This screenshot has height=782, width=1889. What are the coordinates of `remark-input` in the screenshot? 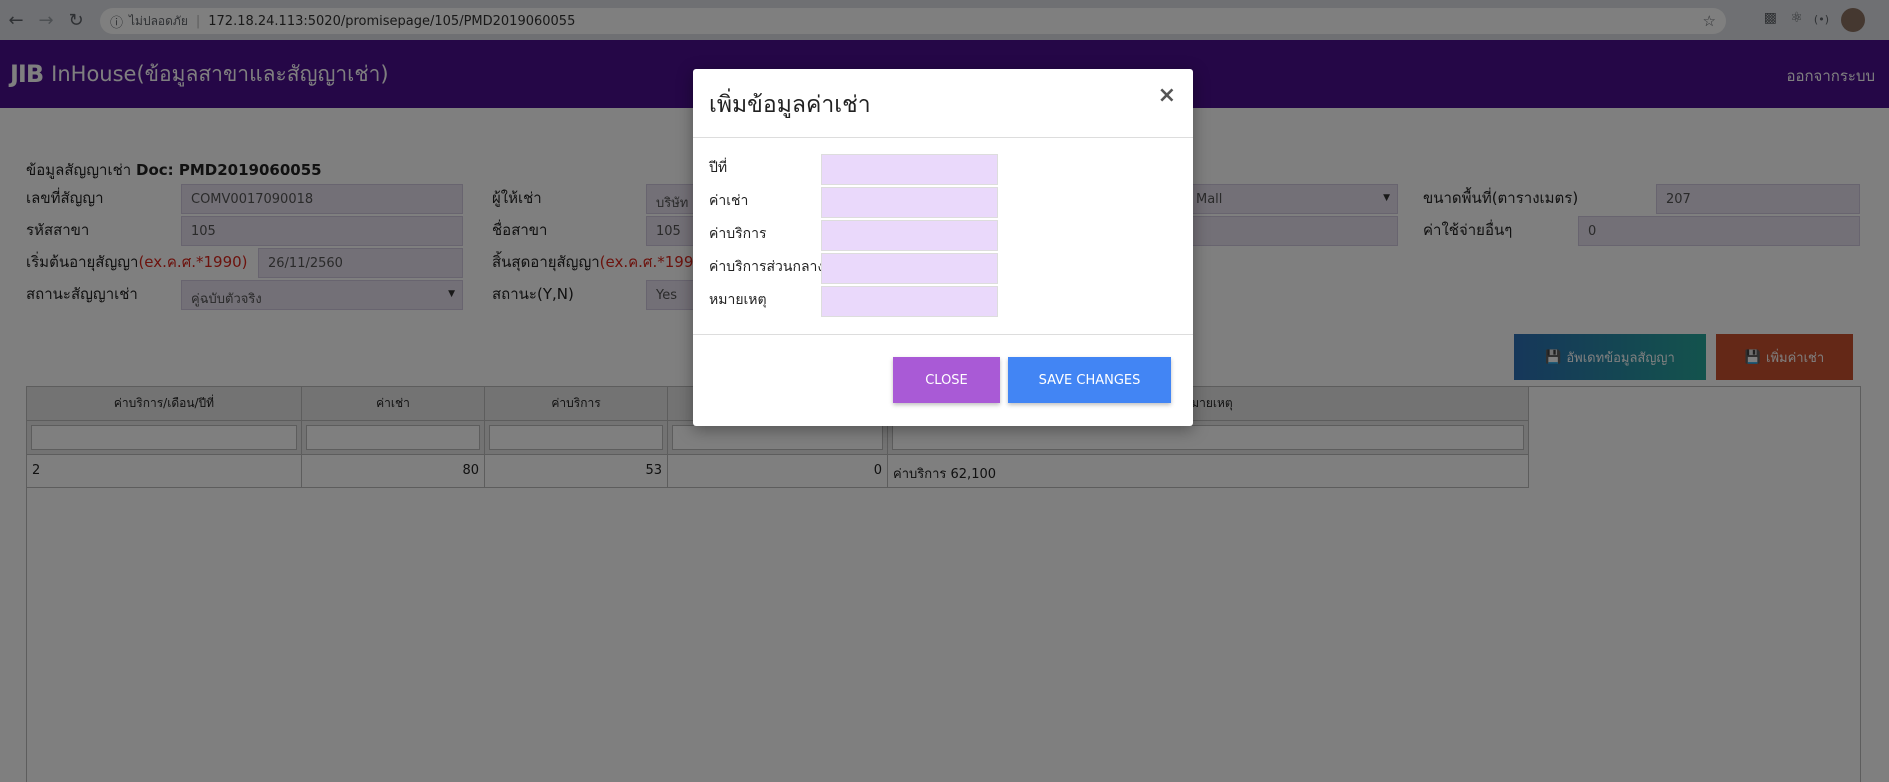 It's located at (909, 301).